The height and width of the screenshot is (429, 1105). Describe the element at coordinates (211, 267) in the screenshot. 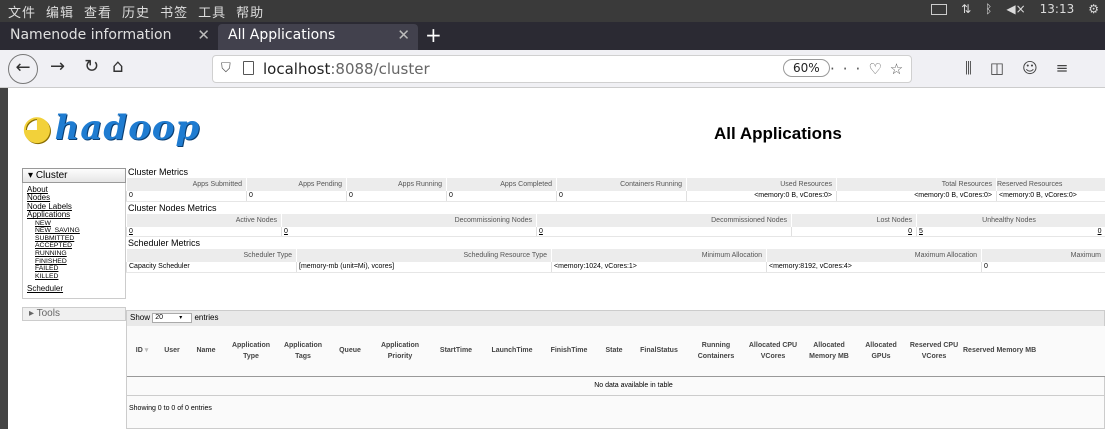

I see `metric-value: Capacity Scheduler` at that location.